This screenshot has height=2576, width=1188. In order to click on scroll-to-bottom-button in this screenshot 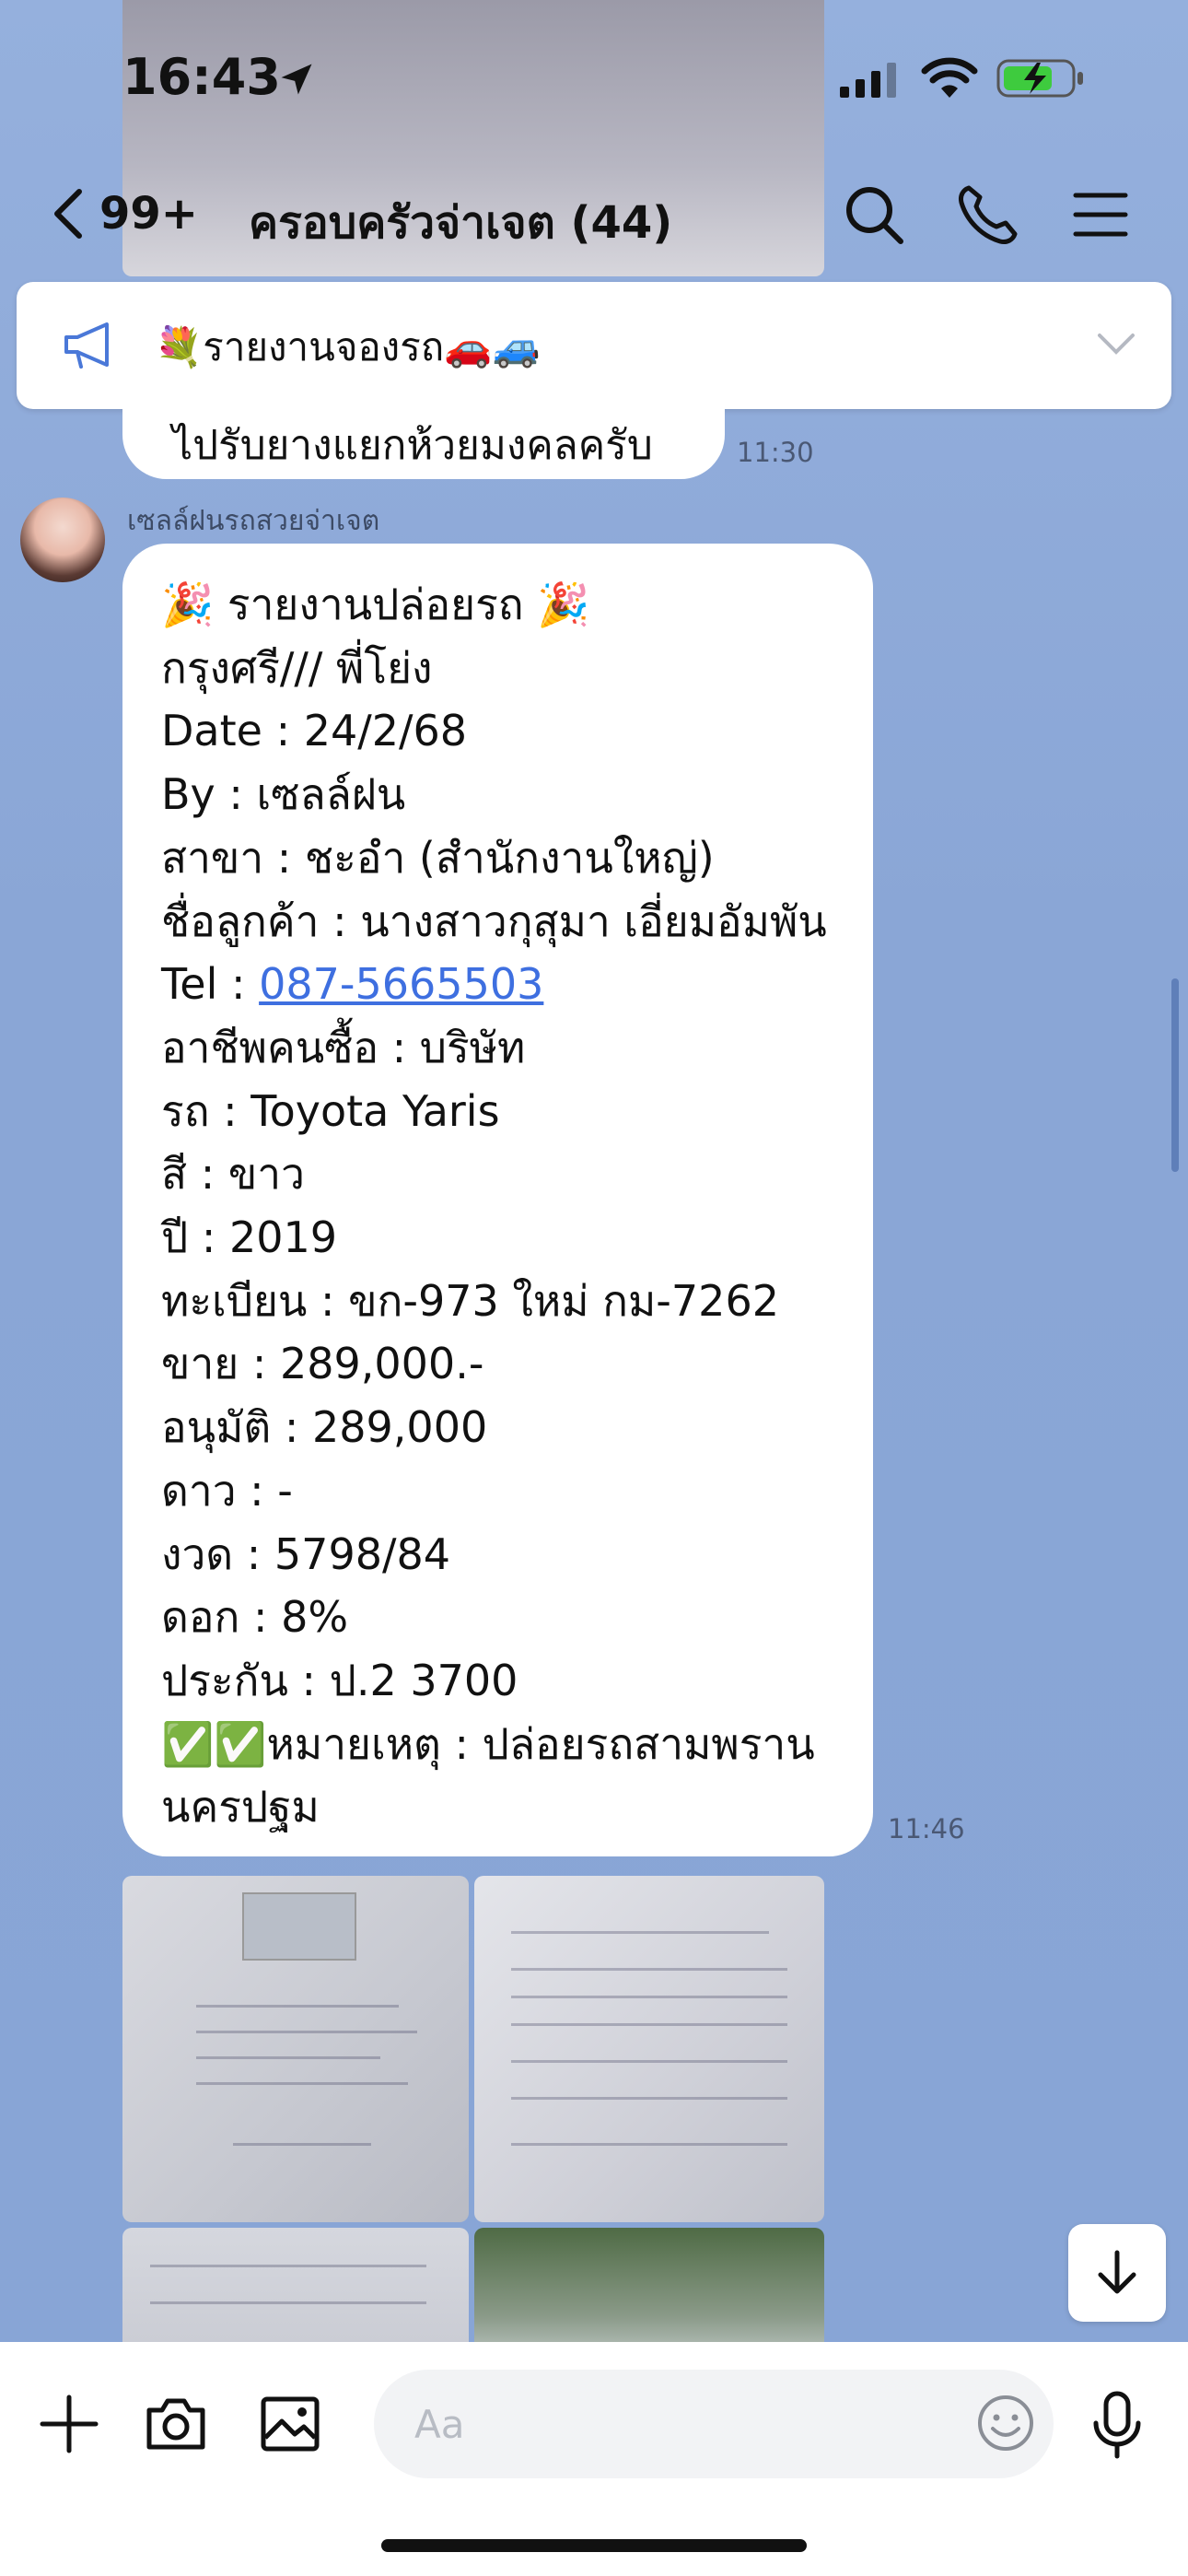, I will do `click(1117, 2273)`.